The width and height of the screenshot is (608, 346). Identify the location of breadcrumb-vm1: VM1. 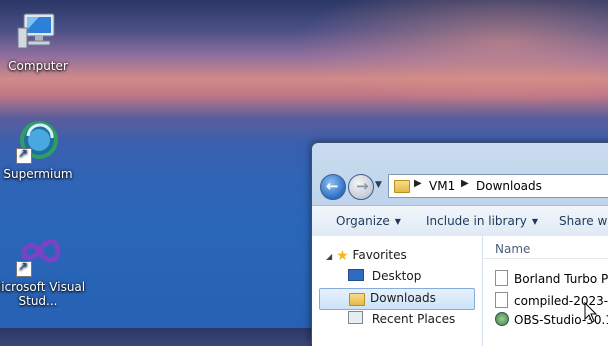
(442, 186).